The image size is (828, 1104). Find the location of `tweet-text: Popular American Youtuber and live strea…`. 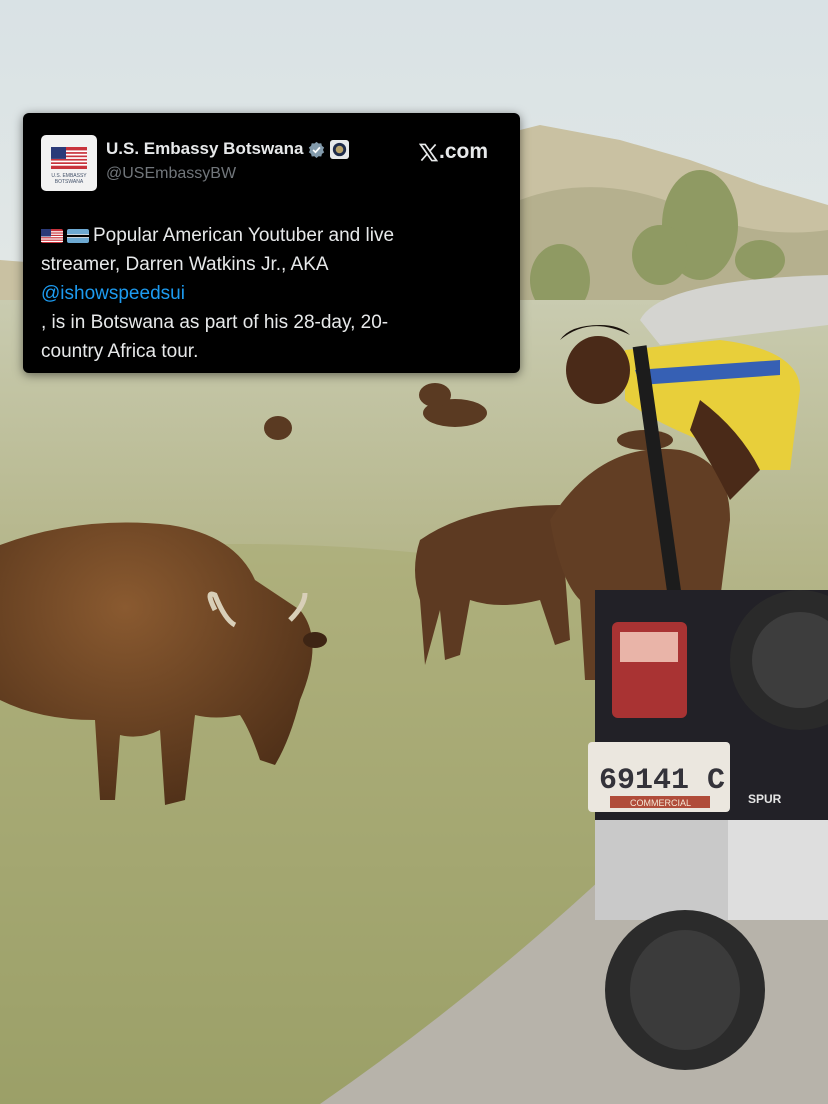

tweet-text: Popular American Youtuber and live strea… is located at coordinates (266, 293).